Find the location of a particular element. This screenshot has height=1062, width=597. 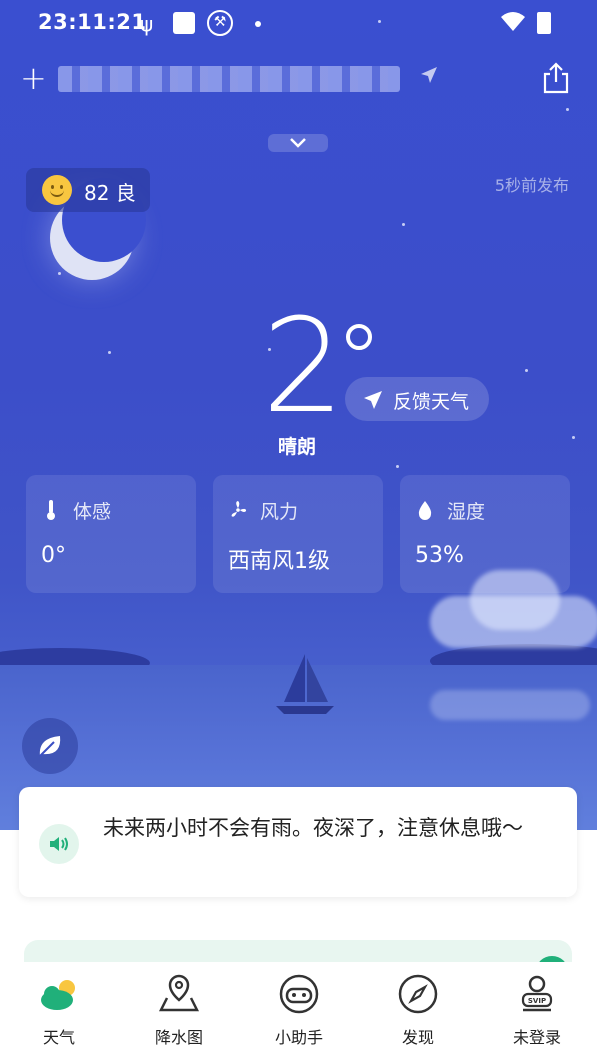

card-label: 风力 is located at coordinates (279, 512).